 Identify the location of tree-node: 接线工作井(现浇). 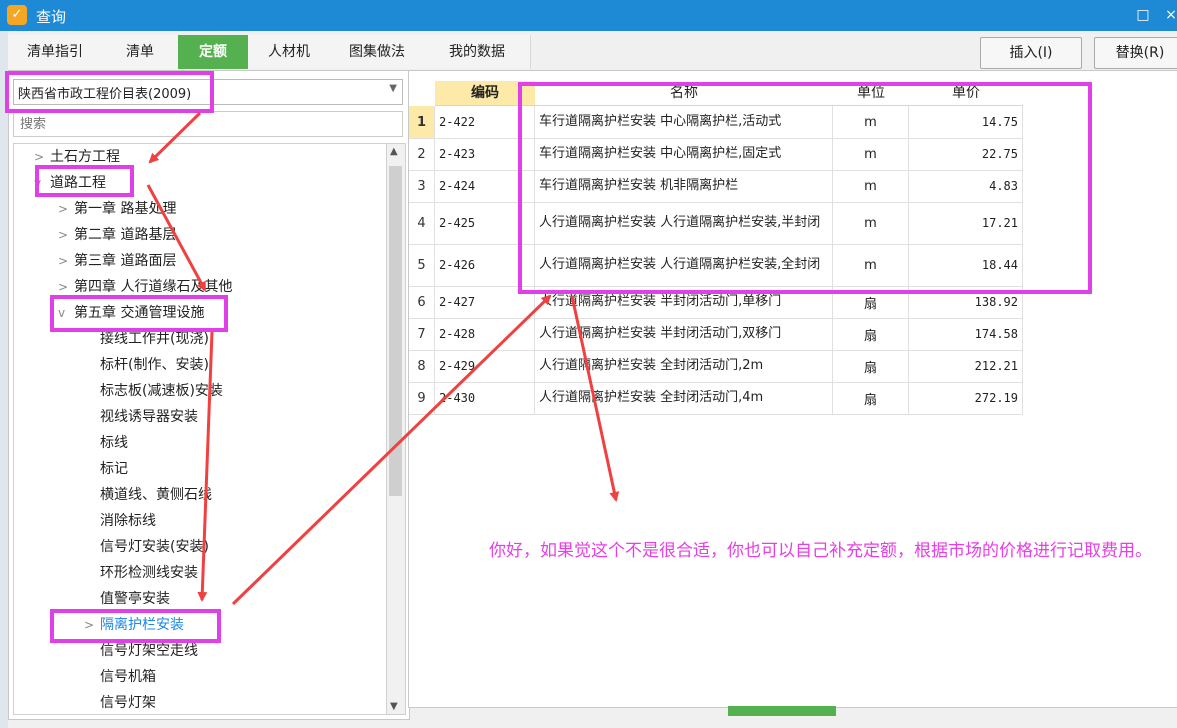
(146, 339).